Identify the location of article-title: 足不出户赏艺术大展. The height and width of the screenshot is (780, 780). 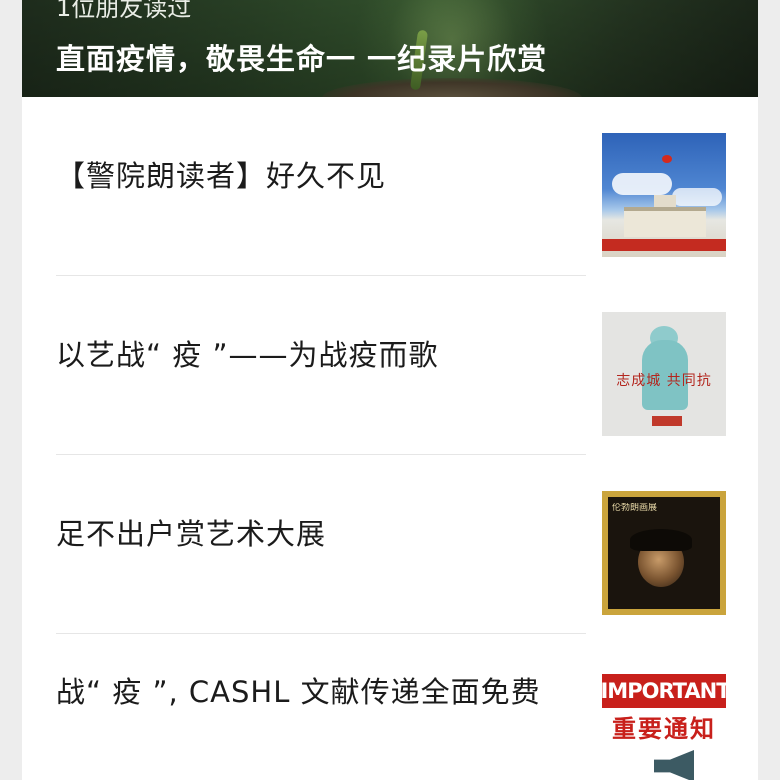
(191, 534).